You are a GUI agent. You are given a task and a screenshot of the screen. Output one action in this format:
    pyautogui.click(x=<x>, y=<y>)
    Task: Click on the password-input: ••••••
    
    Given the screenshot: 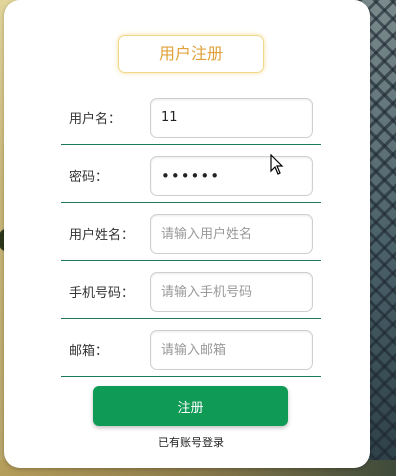 What is the action you would take?
    pyautogui.click(x=231, y=176)
    